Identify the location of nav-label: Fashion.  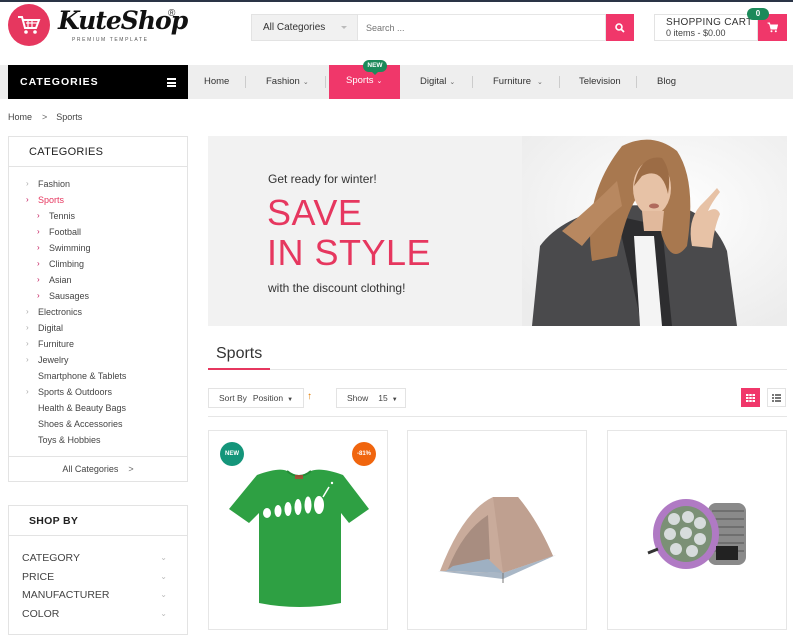
(283, 81).